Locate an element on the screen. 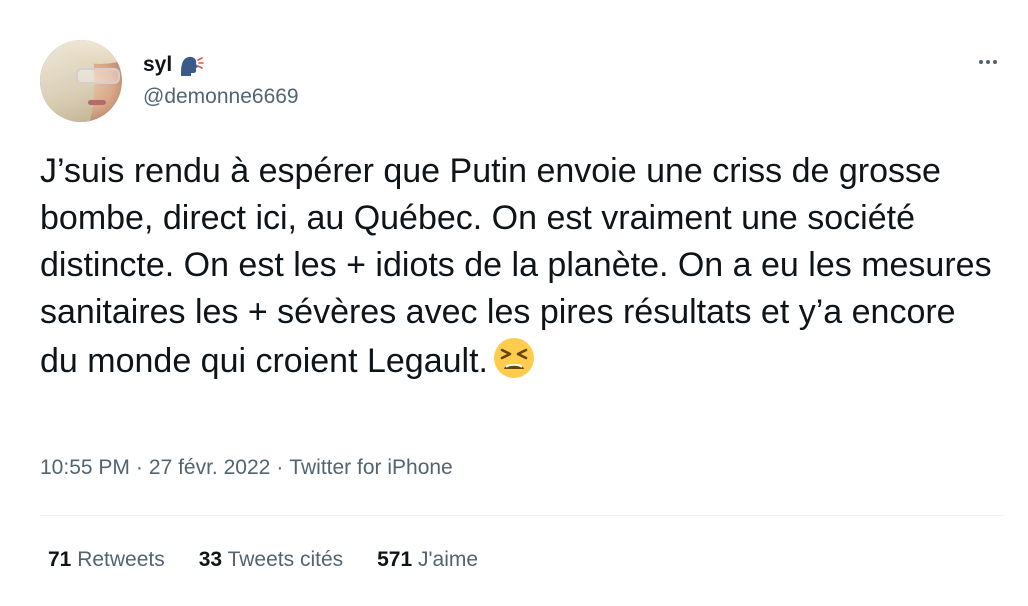 The image size is (1028, 606). retweets-stat: 71 Retweets is located at coordinates (106, 560).